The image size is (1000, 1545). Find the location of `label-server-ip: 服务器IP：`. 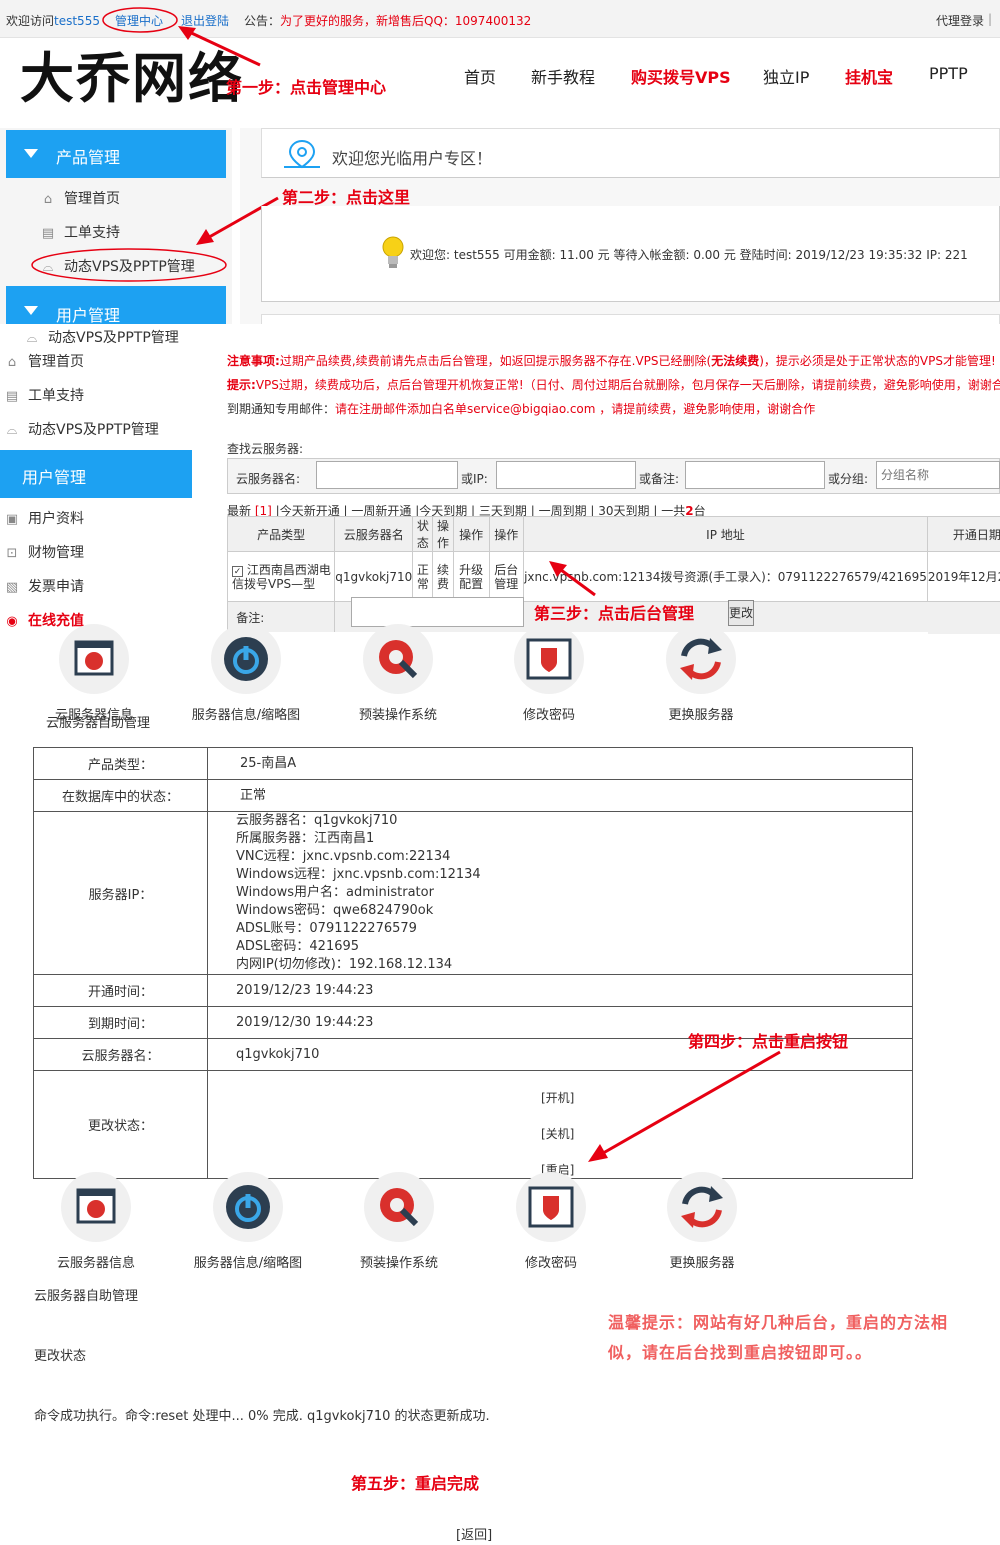

label-server-ip: 服务器IP： is located at coordinates (120, 893).